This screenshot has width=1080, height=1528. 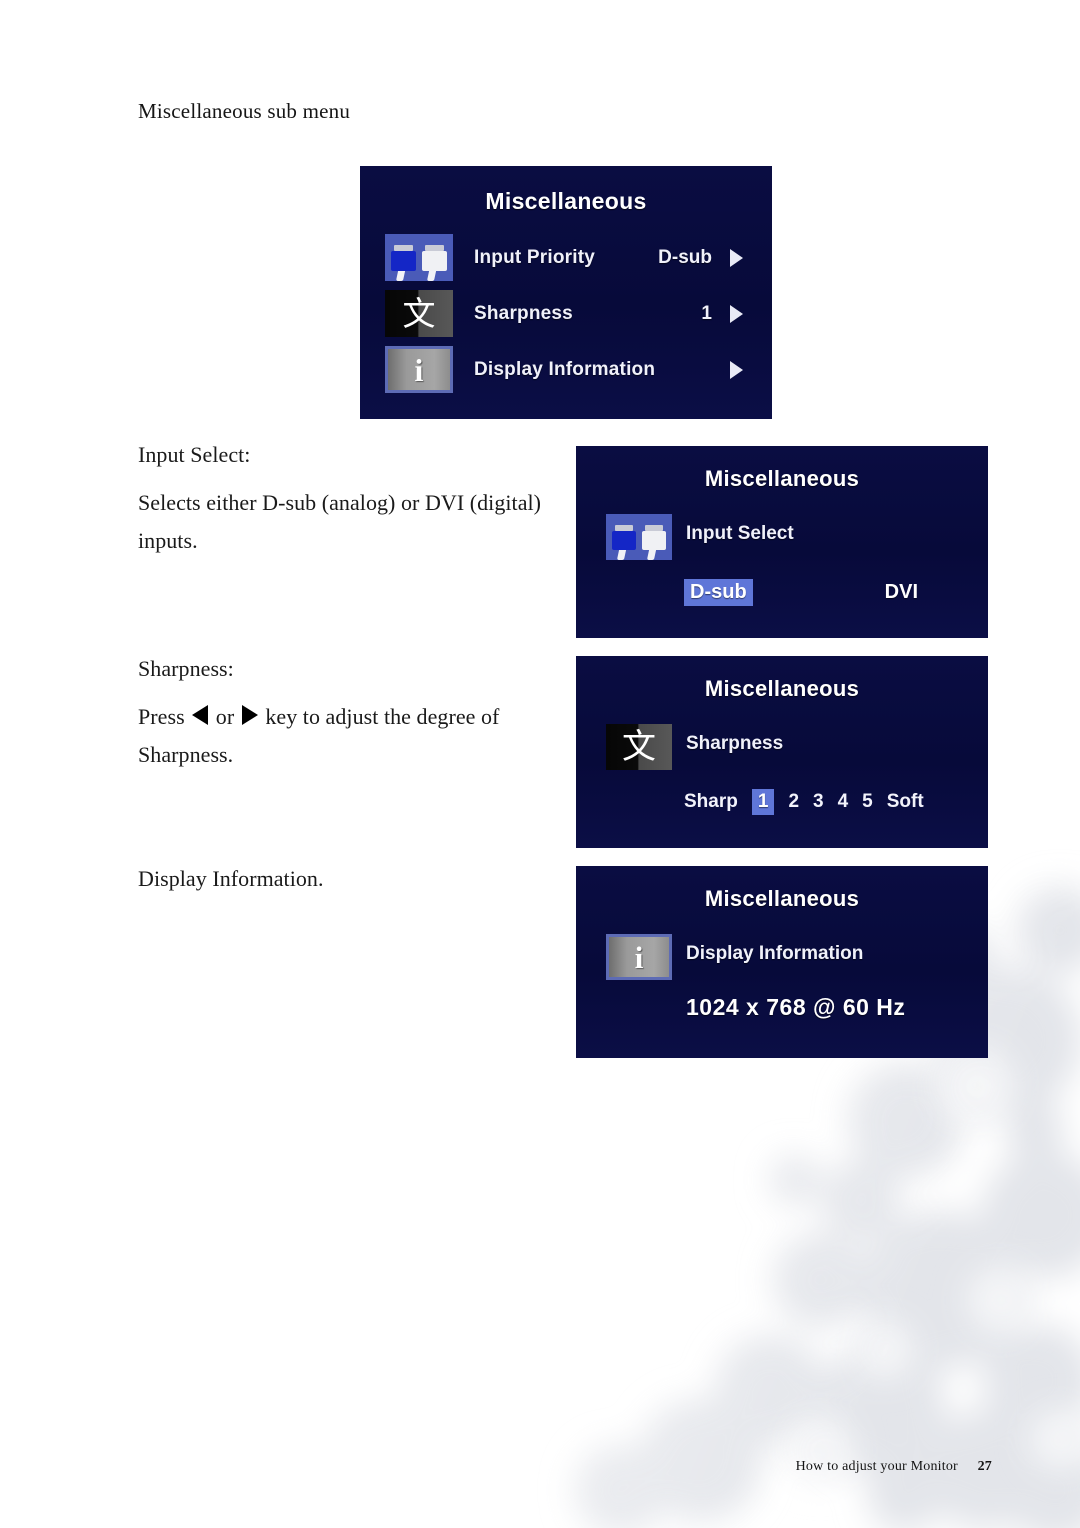 I want to click on option-dsub: D-sub, so click(x=718, y=592).